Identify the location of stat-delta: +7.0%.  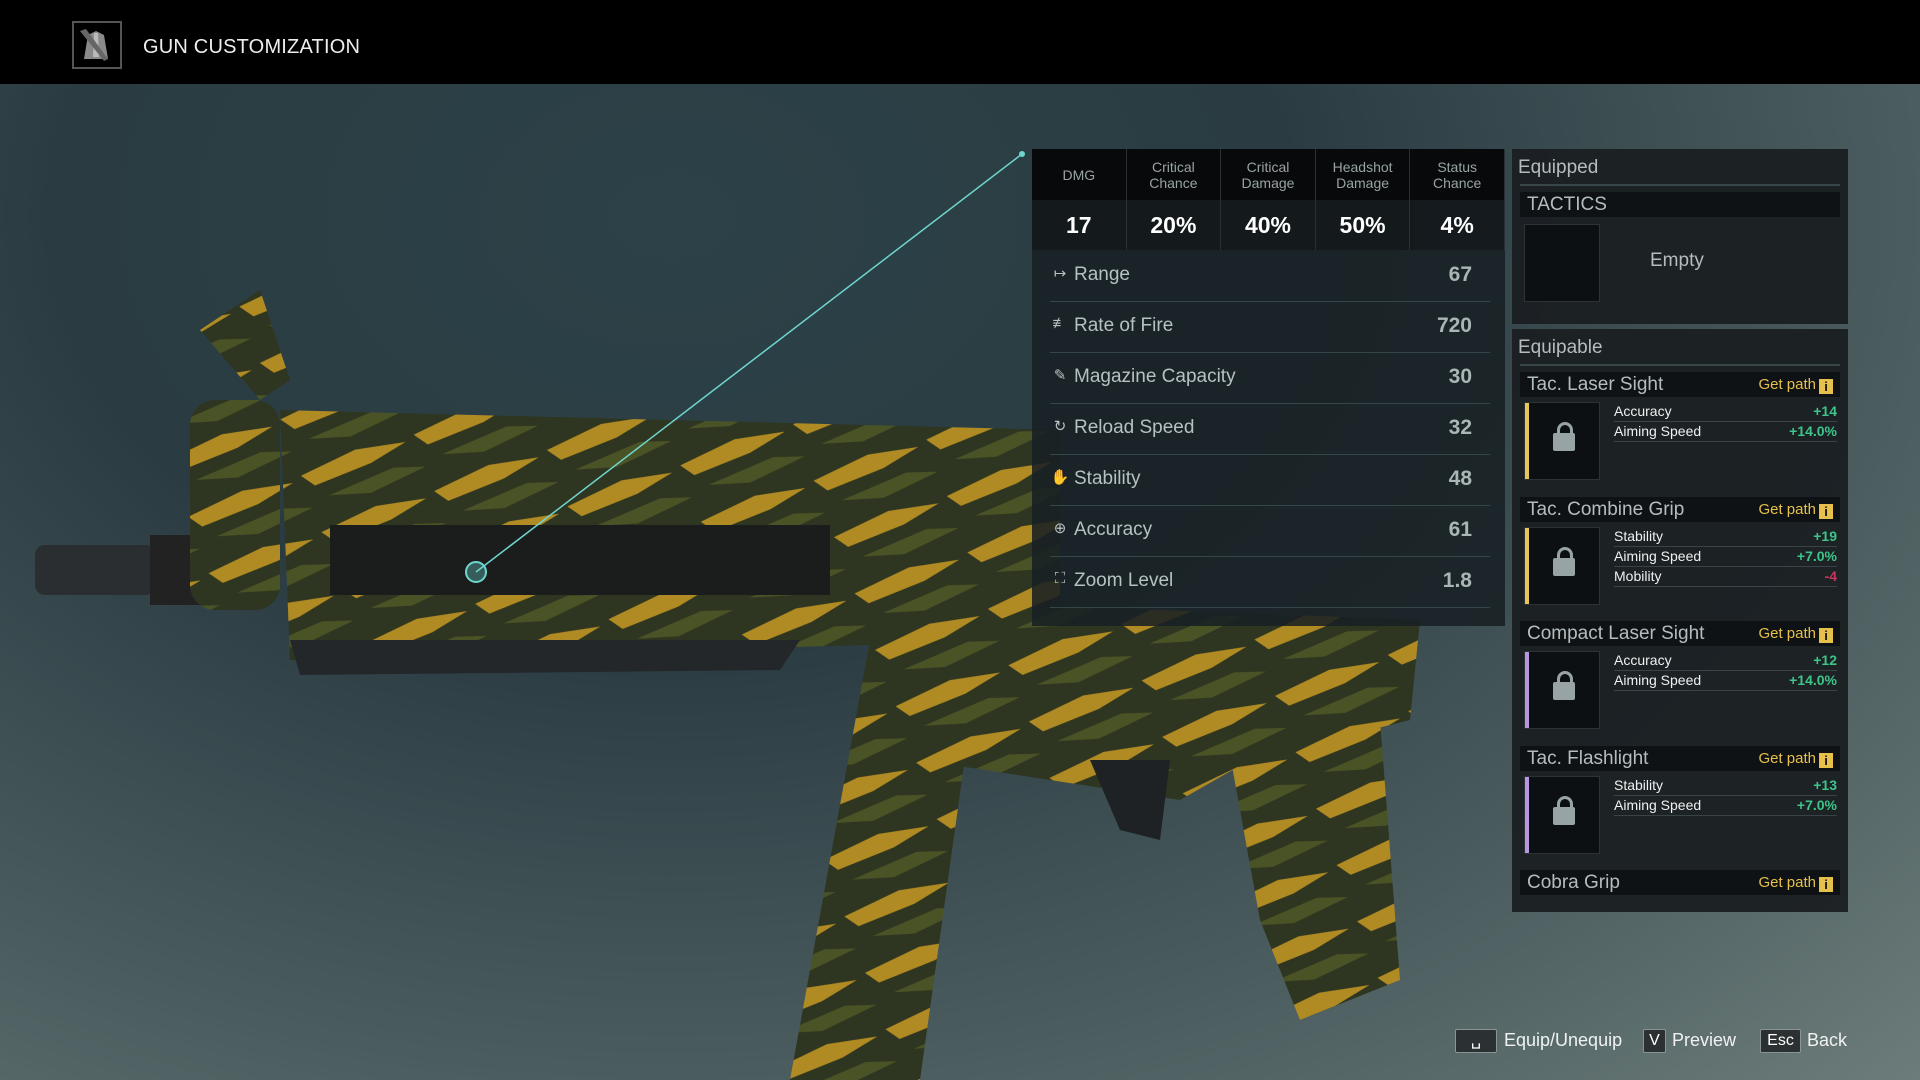
(1816, 804).